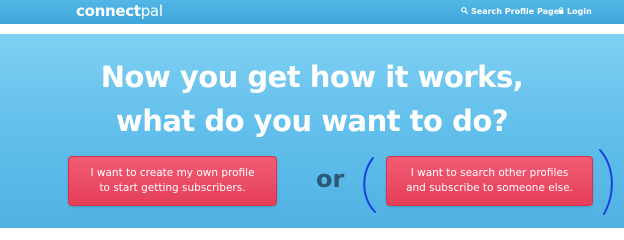  What do you see at coordinates (312, 121) in the screenshot?
I see `hero-headline-line-2: what do you want to do?` at bounding box center [312, 121].